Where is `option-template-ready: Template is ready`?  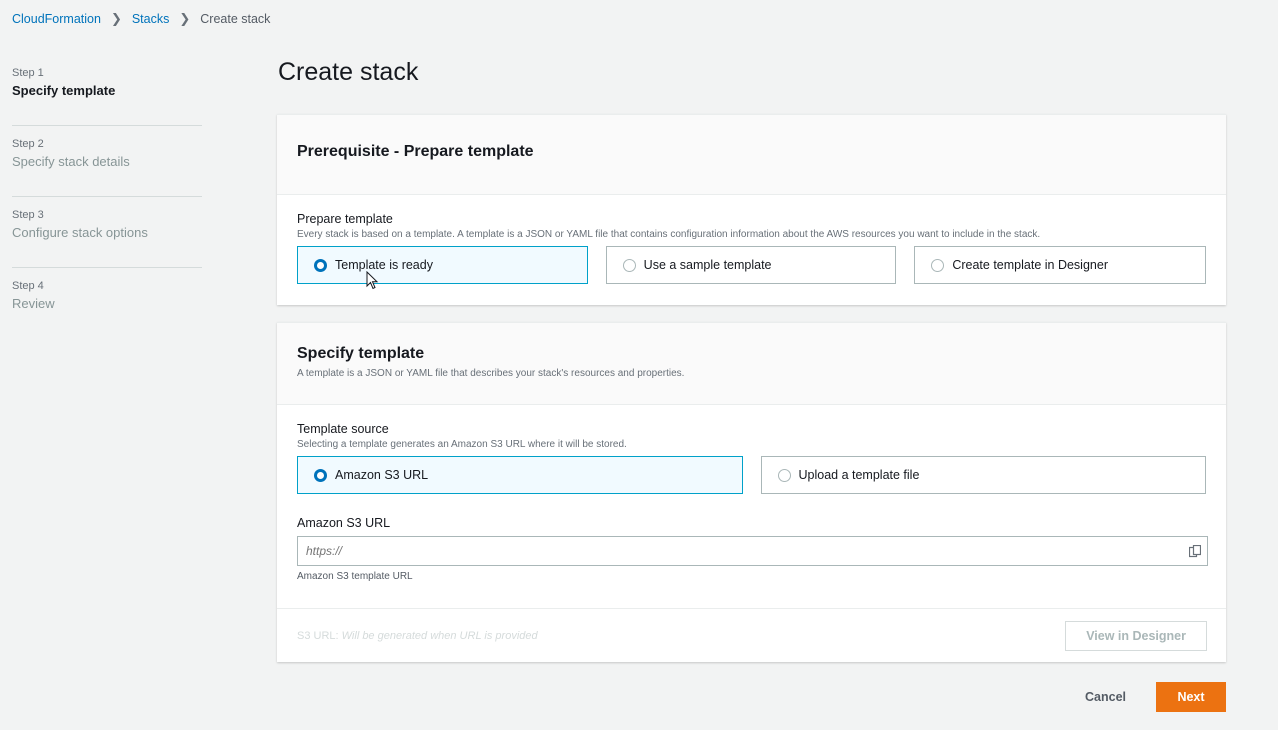 option-template-ready: Template is ready is located at coordinates (442, 265).